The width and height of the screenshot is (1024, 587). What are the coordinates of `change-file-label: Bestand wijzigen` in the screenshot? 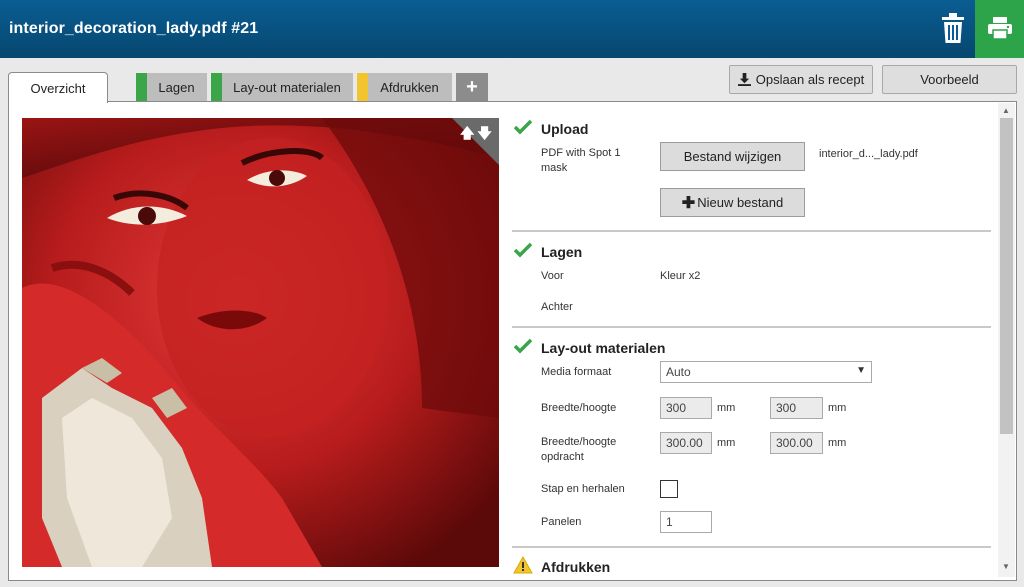 It's located at (732, 156).